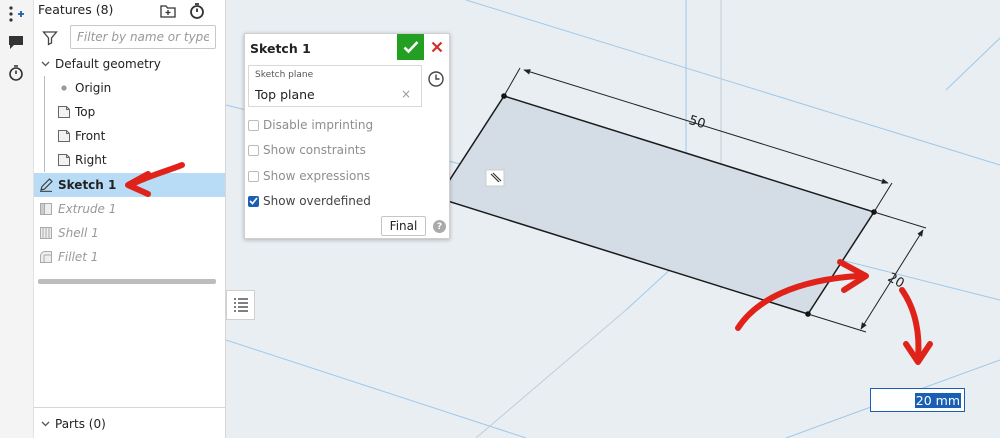  Describe the element at coordinates (697, 122) in the screenshot. I see `length-dimension-label: 50` at that location.